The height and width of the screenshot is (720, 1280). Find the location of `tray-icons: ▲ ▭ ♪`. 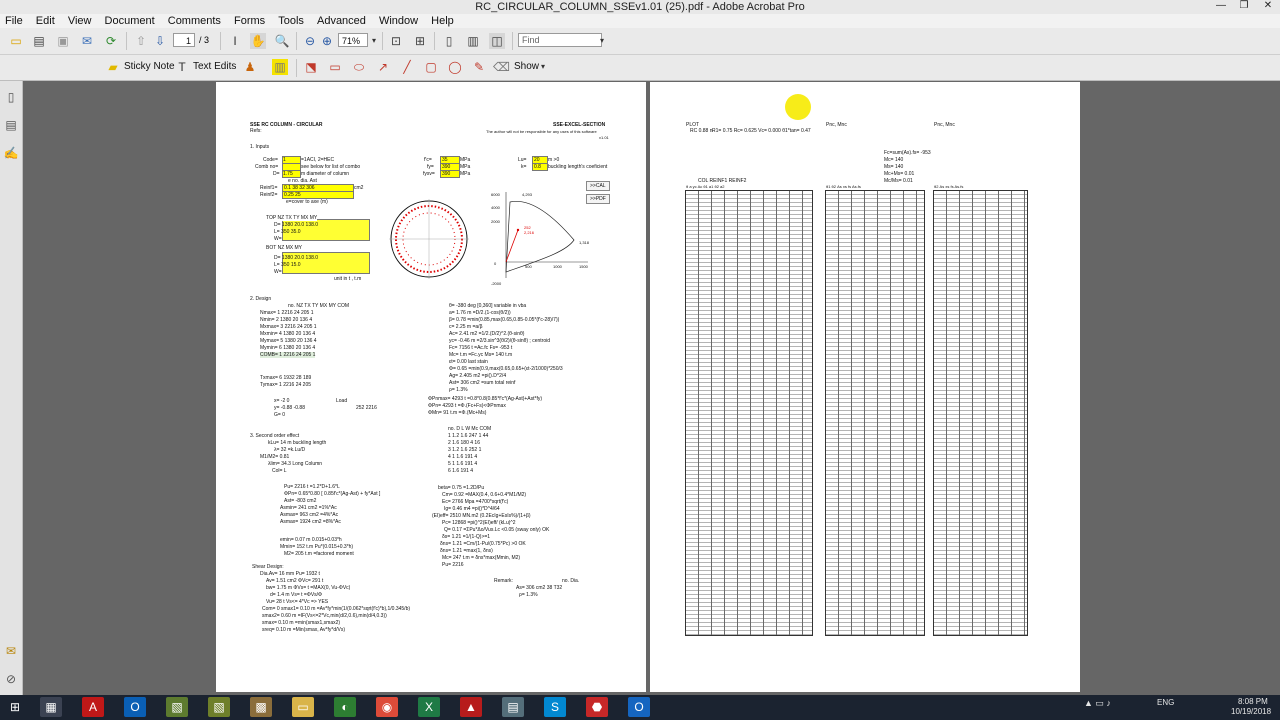

tray-icons: ▲ ▭ ♪ is located at coordinates (1097, 703).